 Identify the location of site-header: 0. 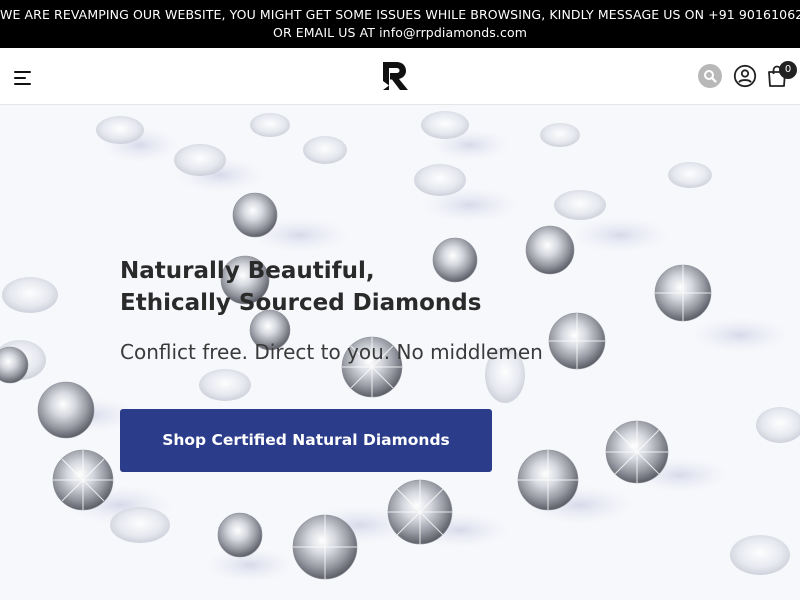
(400, 76).